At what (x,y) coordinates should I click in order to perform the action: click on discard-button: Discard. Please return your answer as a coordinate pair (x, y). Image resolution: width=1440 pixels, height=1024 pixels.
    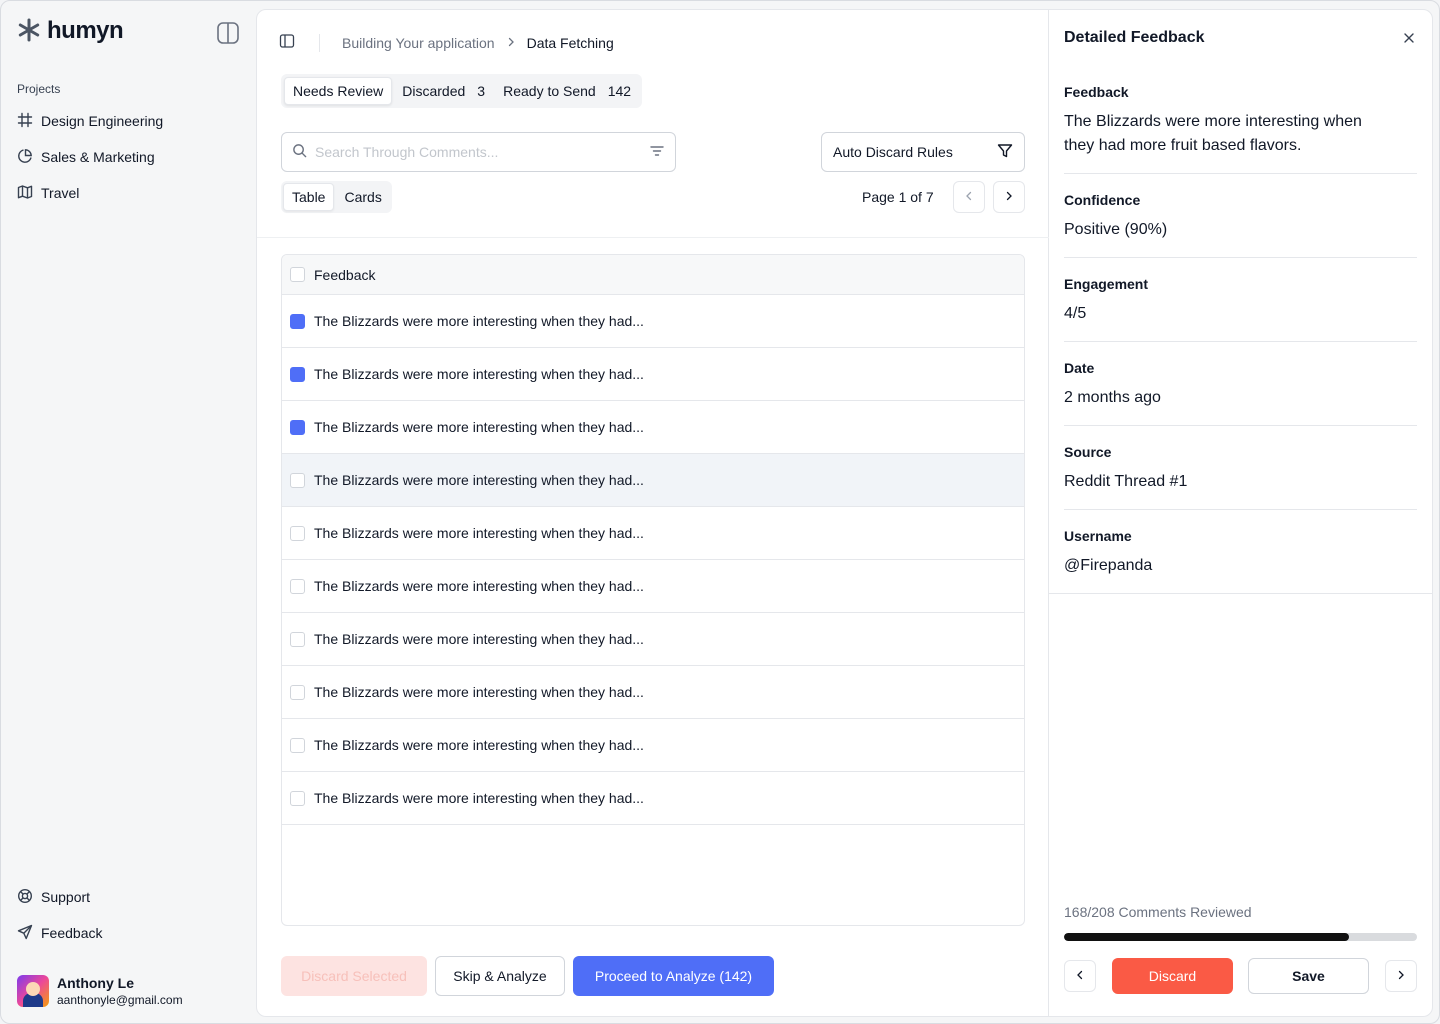
    Looking at the image, I should click on (1172, 976).